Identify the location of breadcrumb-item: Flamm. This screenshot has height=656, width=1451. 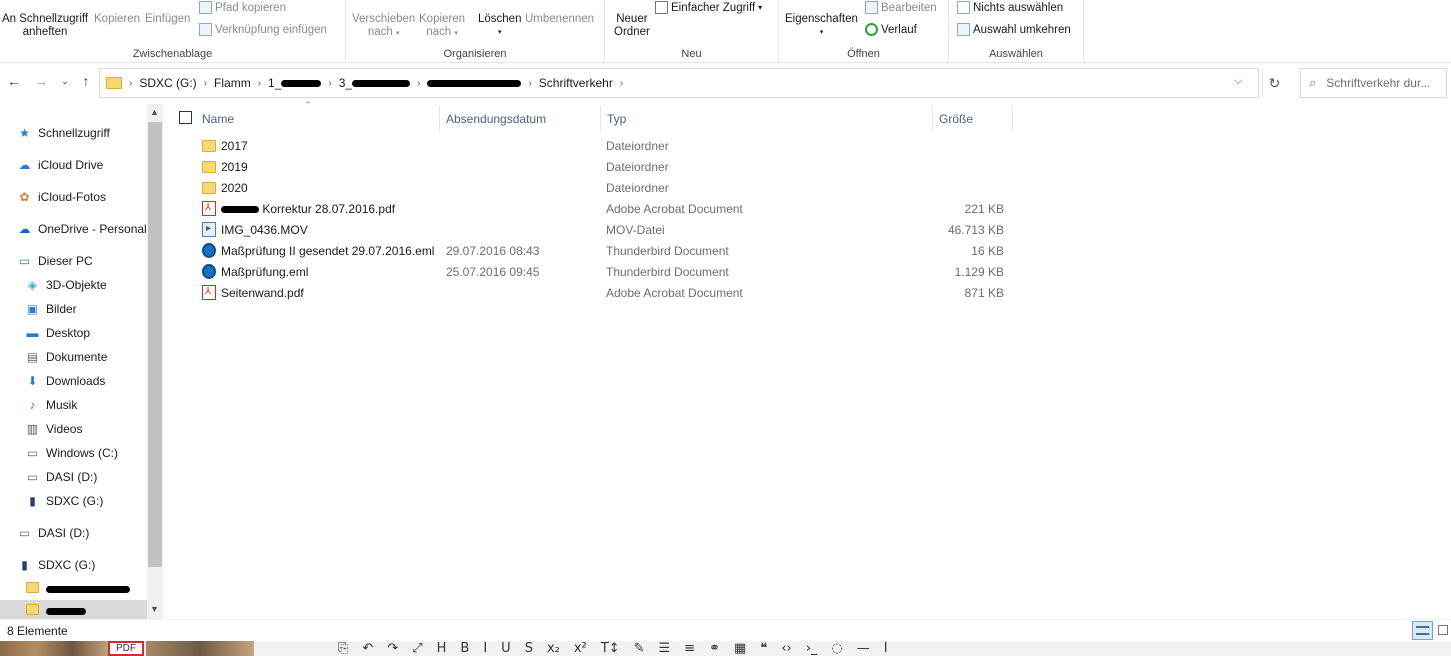
(232, 83).